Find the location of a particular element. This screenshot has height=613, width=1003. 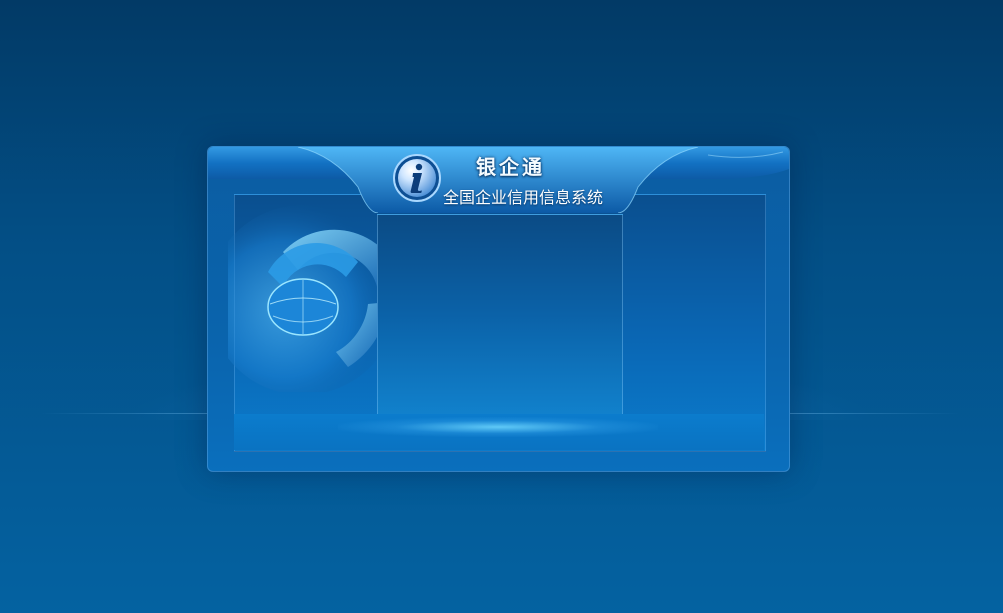

app-title: 银企通 is located at coordinates (510, 167).